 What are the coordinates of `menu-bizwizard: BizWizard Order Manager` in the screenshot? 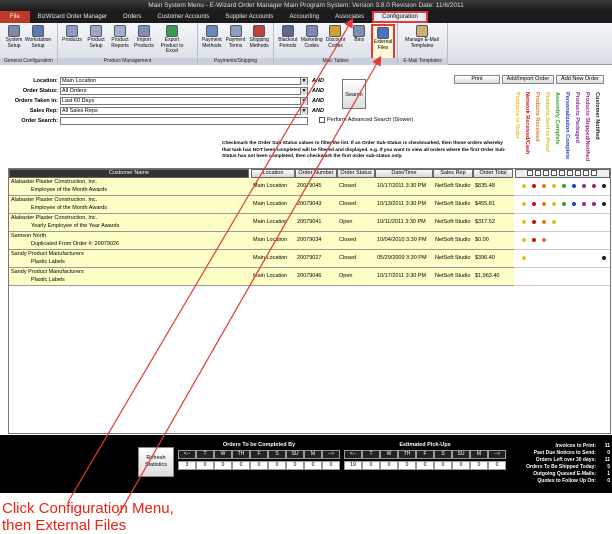 It's located at (72, 17).